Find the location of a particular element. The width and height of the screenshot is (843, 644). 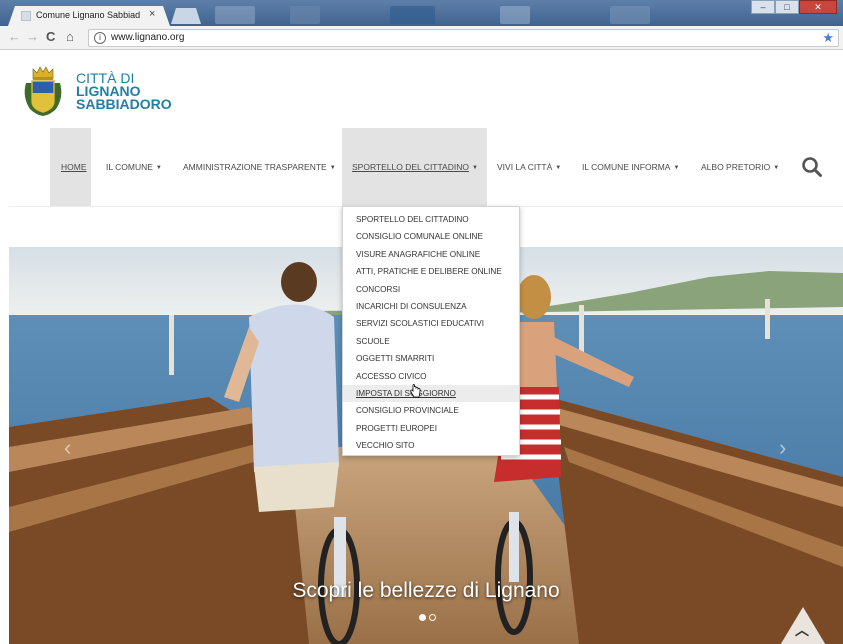

dropdown-item-servizi-scolastici-educativi: SERVIZI SCOLASTICI EDUCATIVI is located at coordinates (431, 323).